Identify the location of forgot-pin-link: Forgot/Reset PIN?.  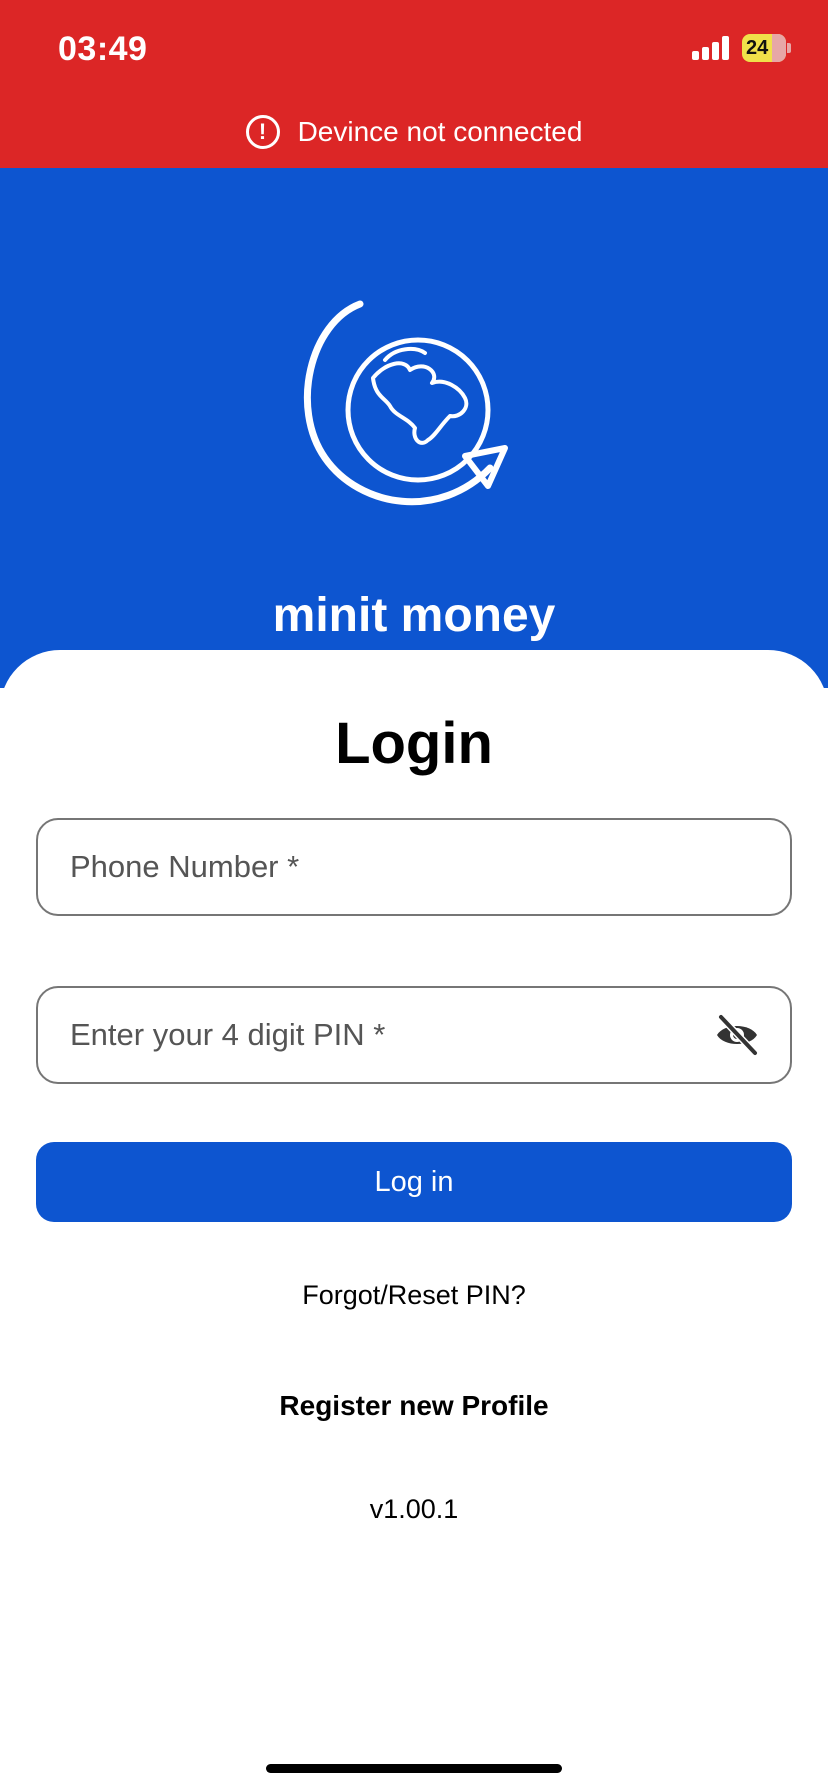
(414, 1295).